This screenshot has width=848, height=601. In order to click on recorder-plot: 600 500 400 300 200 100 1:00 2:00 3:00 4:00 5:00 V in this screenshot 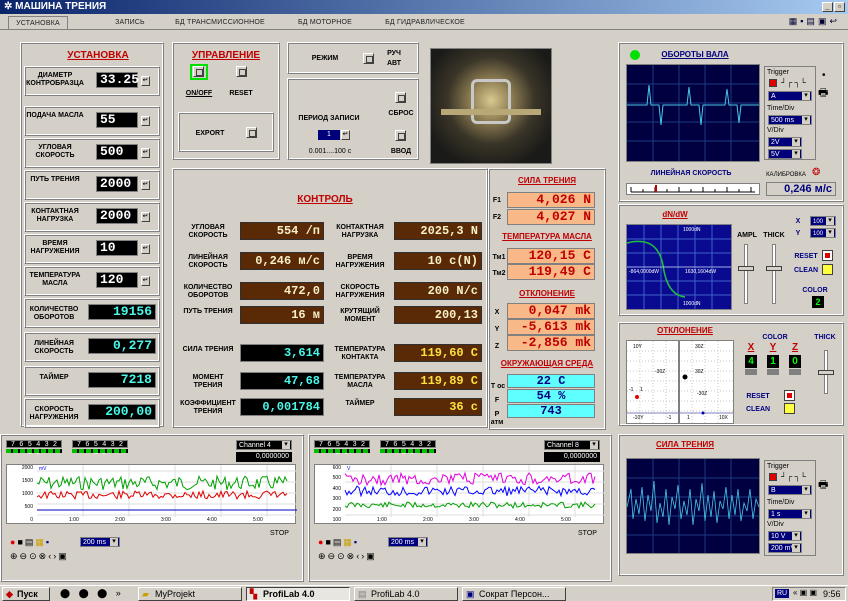, I will do `click(459, 494)`.